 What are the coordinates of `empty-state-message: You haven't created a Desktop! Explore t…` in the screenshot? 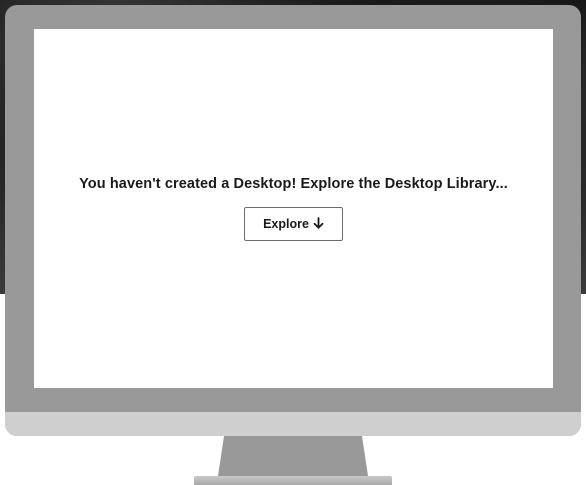 It's located at (293, 184).